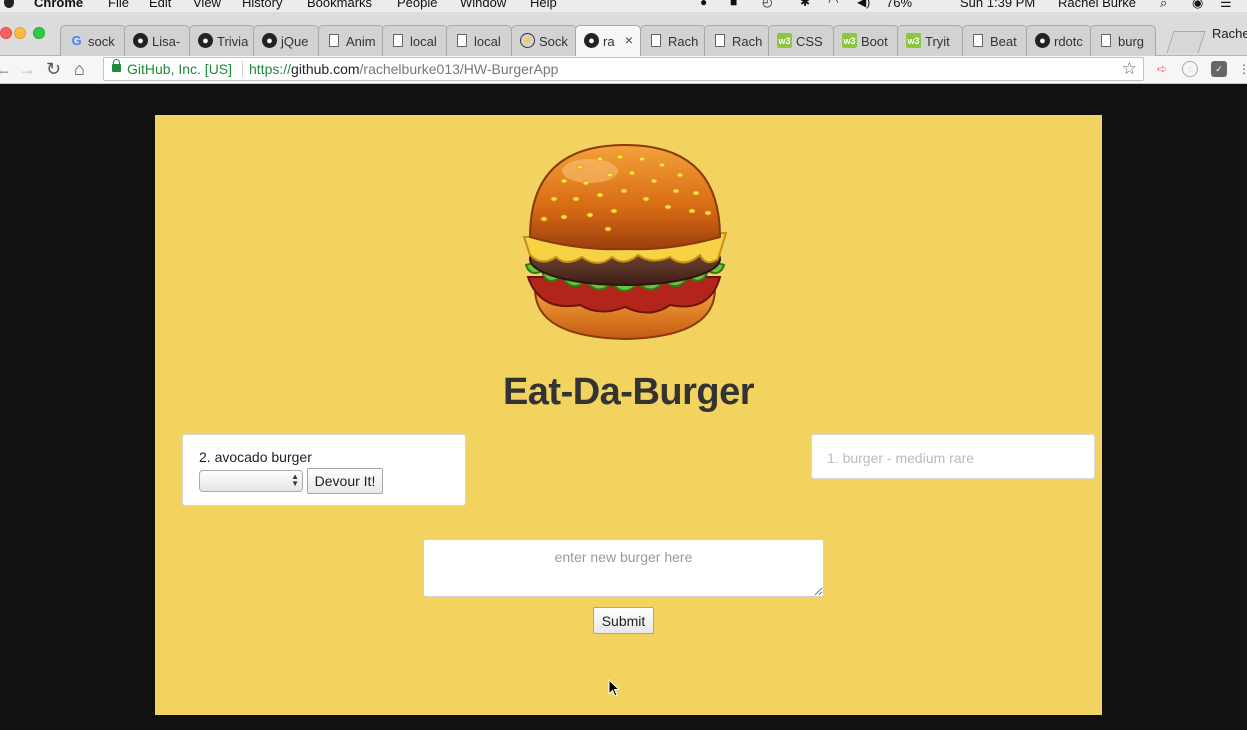 The height and width of the screenshot is (730, 1247). I want to click on maximize-window-button, so click(39, 33).